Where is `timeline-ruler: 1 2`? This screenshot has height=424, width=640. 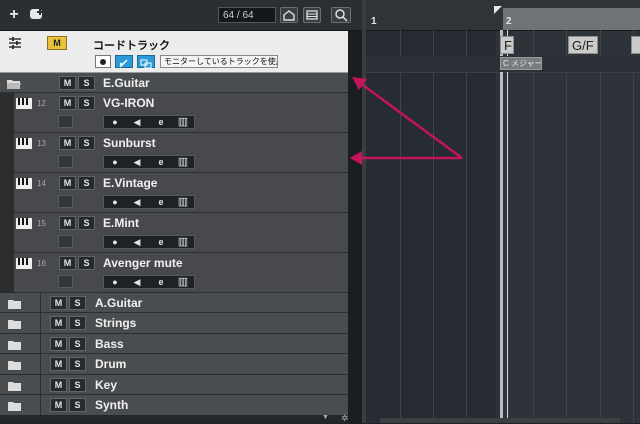
timeline-ruler: 1 2 is located at coordinates (503, 15).